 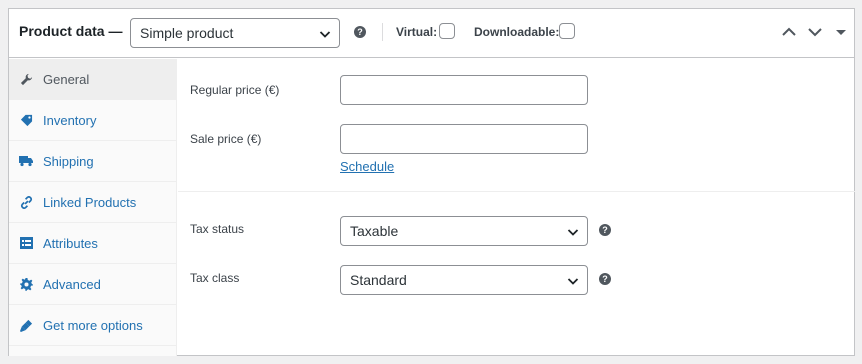 I want to click on tab-linked-products: Linked Products, so click(x=92, y=202).